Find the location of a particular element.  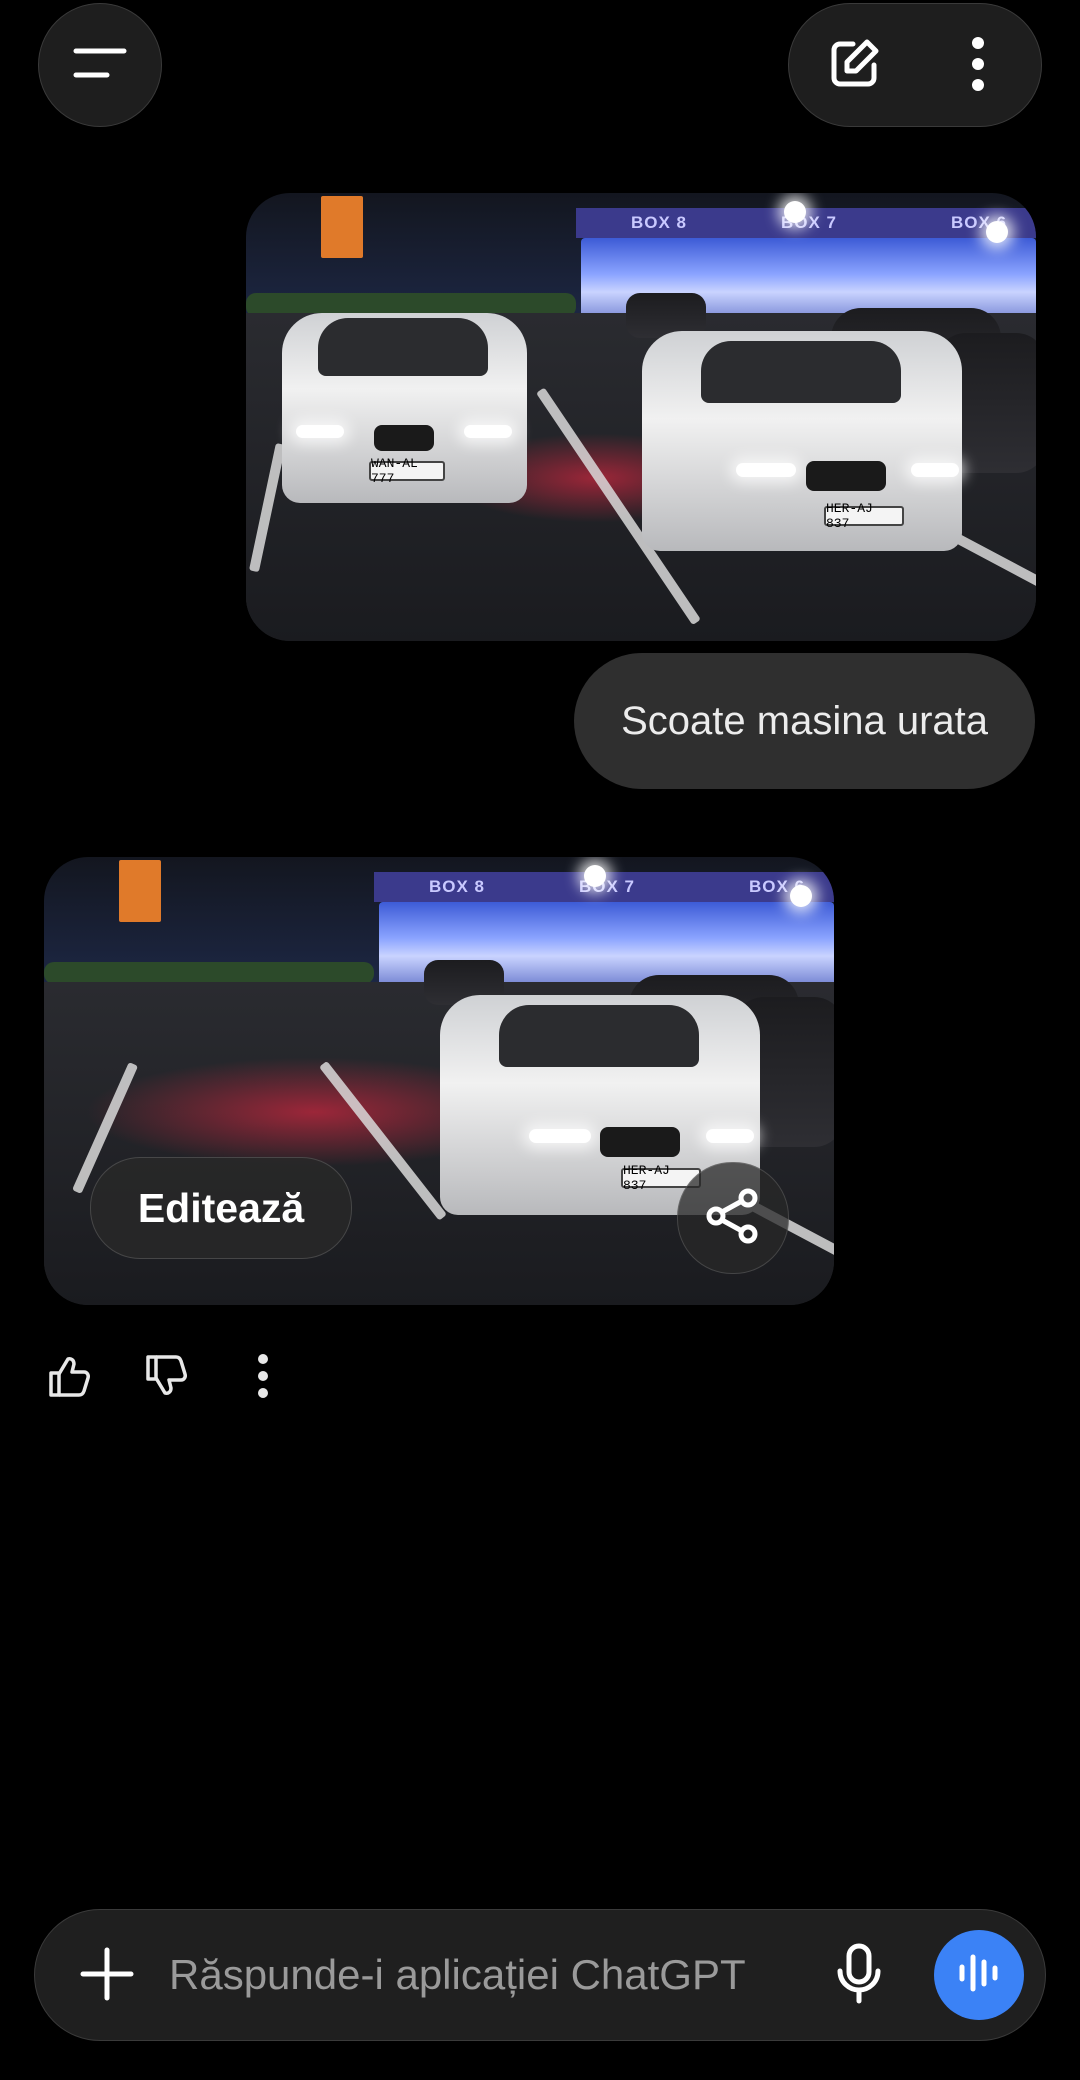

thumbs-up-icon is located at coordinates (70, 1378).